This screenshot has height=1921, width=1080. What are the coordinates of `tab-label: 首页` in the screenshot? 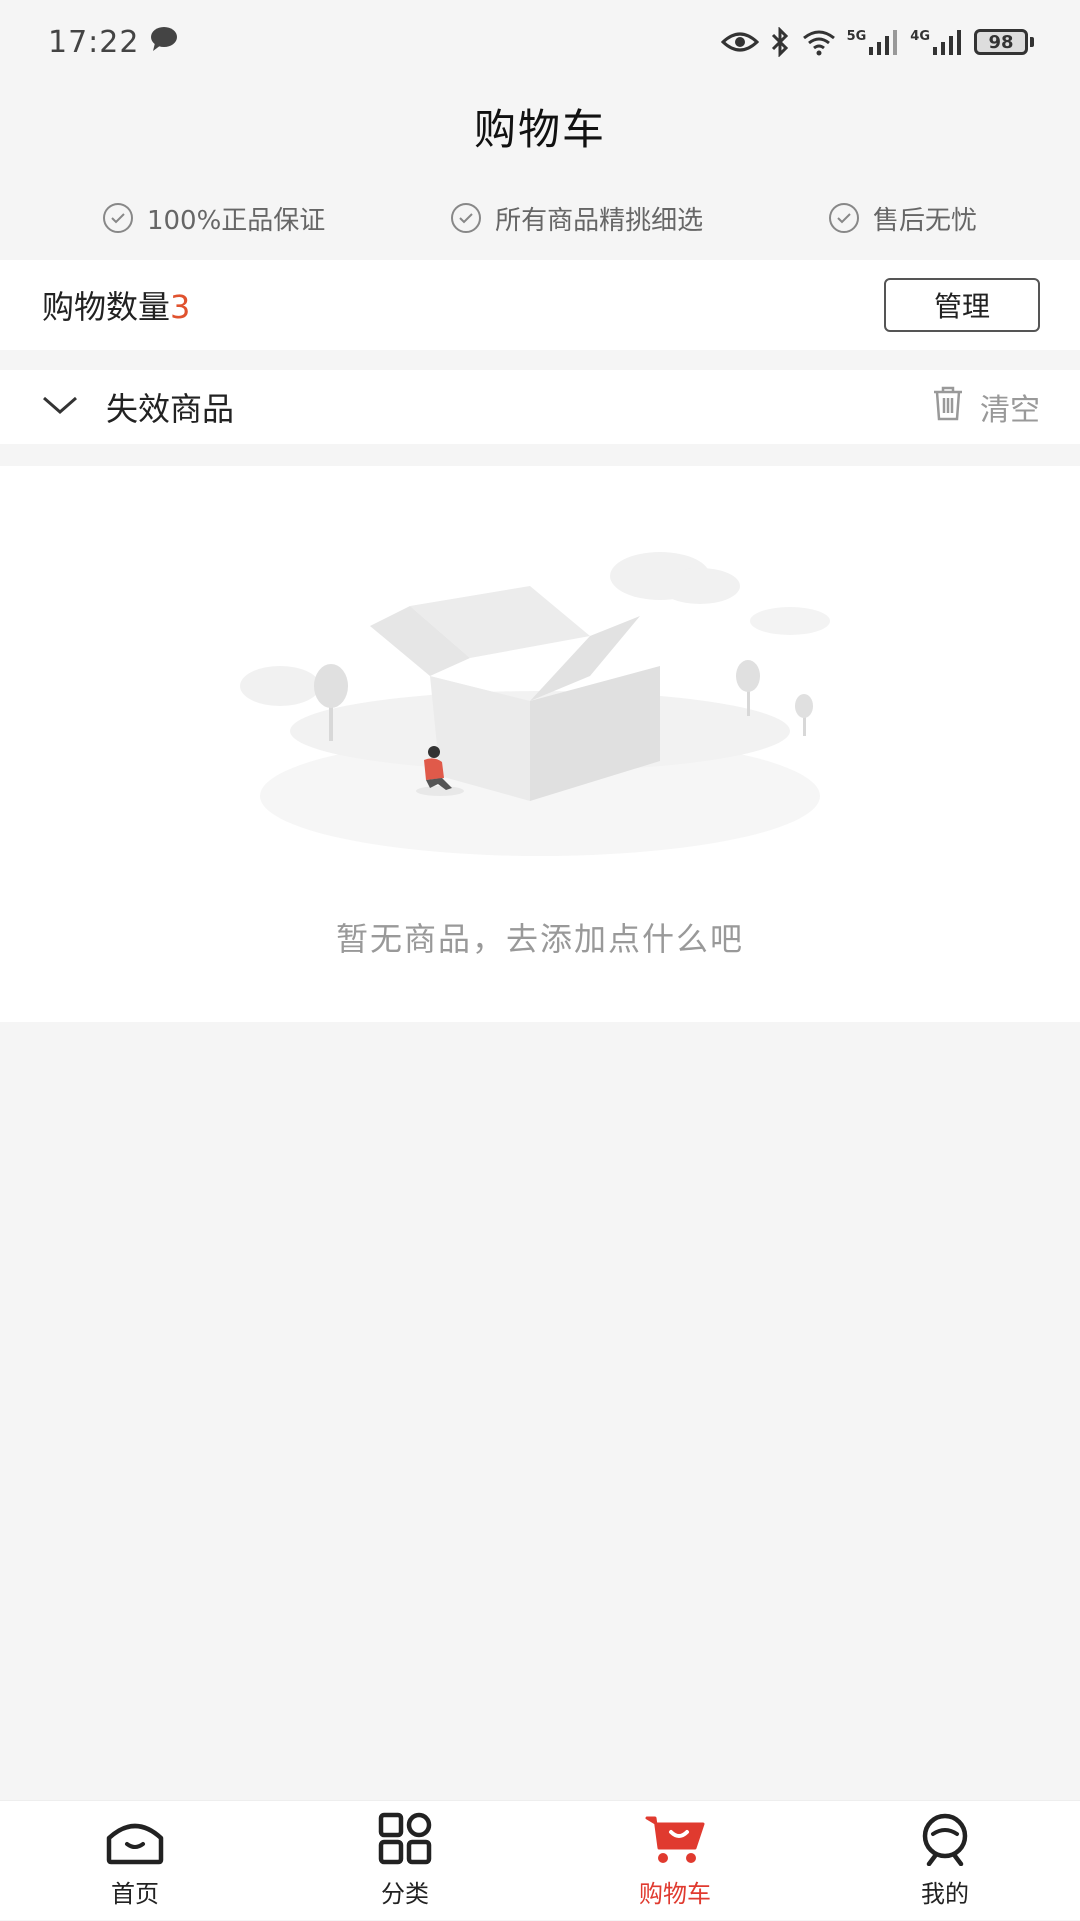 It's located at (135, 1894).